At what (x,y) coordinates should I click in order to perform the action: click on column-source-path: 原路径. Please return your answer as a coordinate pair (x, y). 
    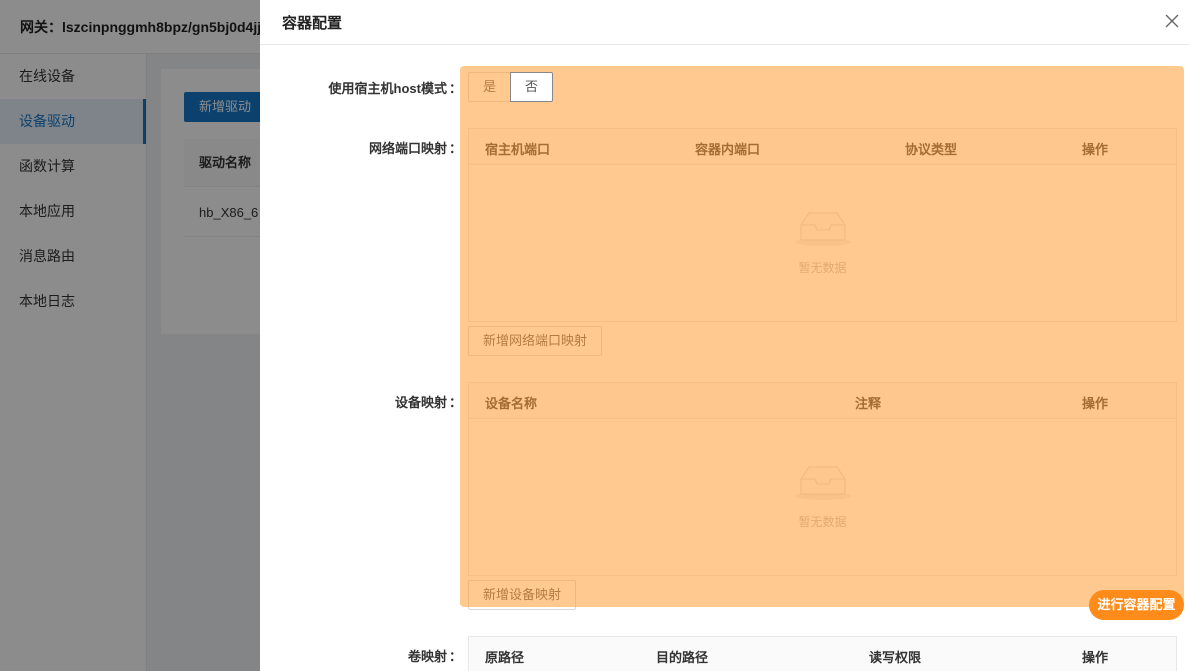
    Looking at the image, I should click on (505, 657).